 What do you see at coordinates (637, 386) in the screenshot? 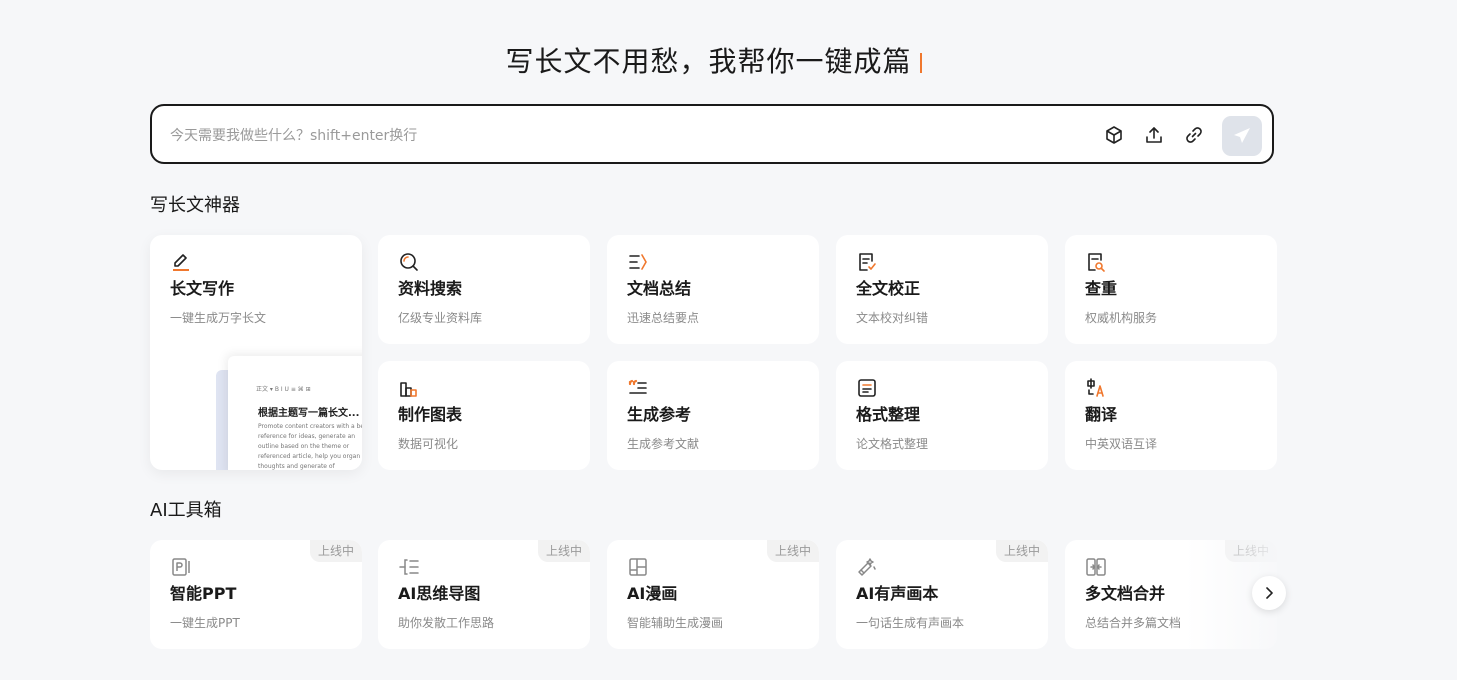
I see `quote-icon` at bounding box center [637, 386].